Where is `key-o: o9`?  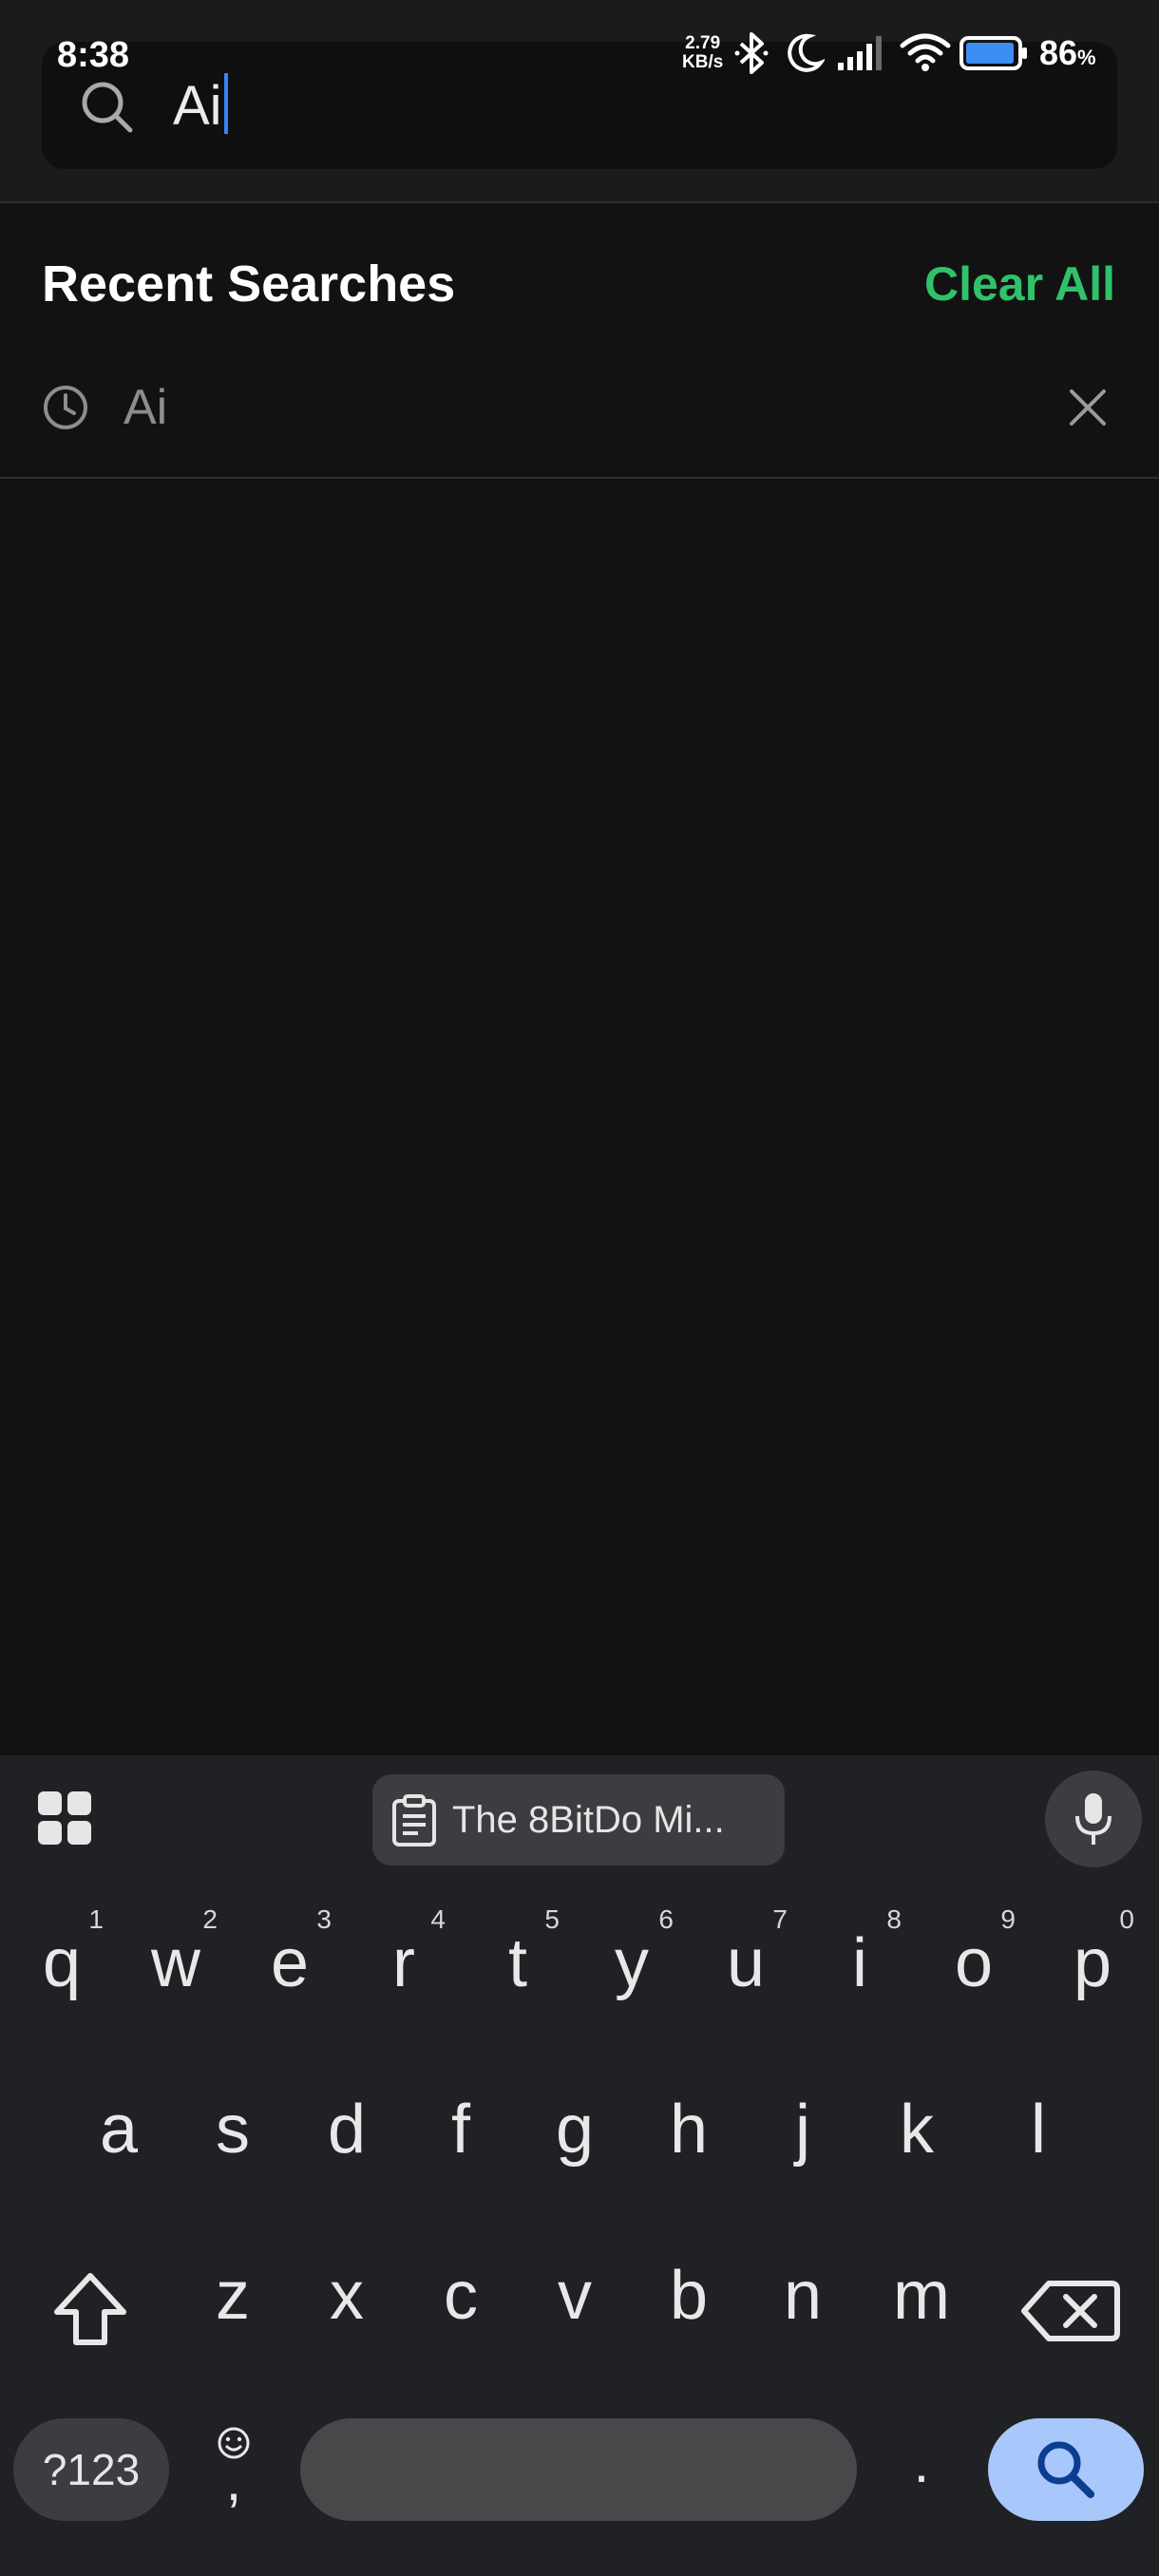
key-o: o9 is located at coordinates (974, 1969).